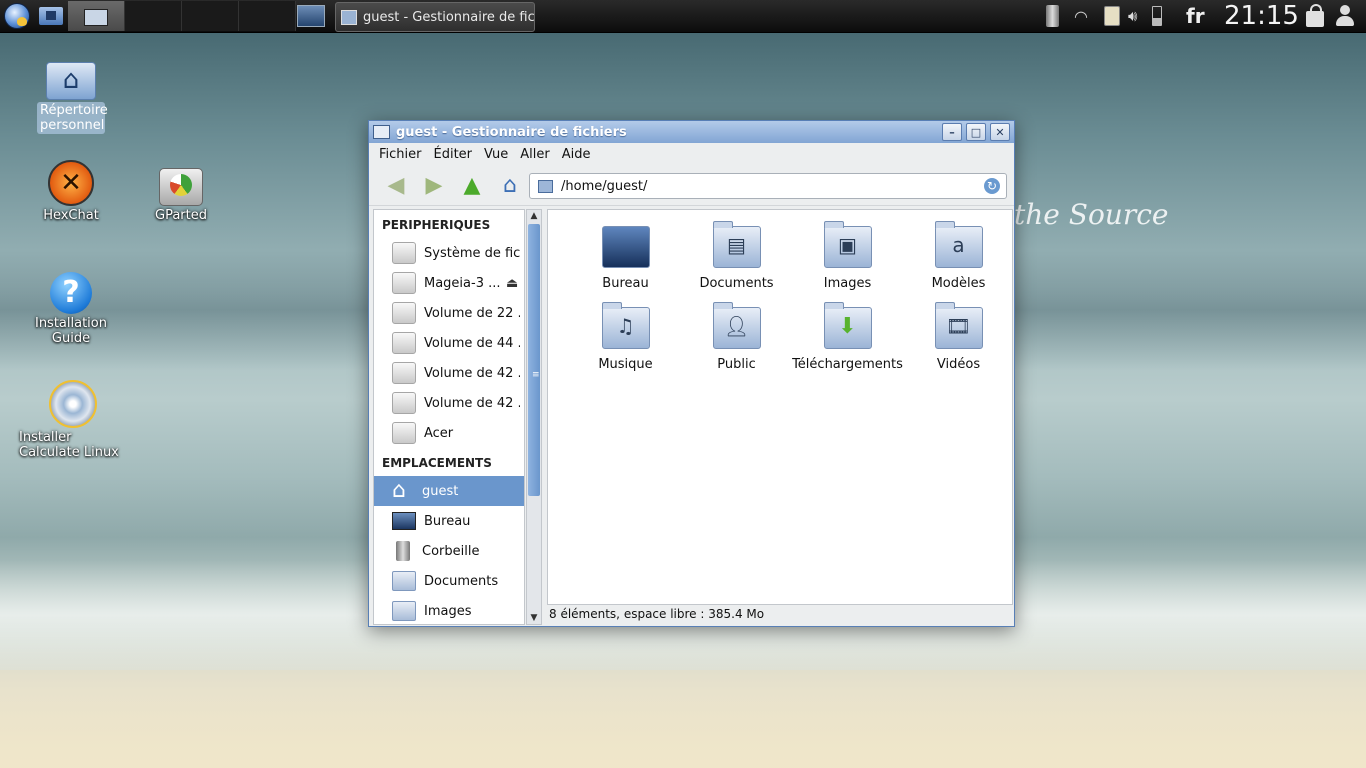  Describe the element at coordinates (1262, 16) in the screenshot. I see `clock: 21:15` at that location.